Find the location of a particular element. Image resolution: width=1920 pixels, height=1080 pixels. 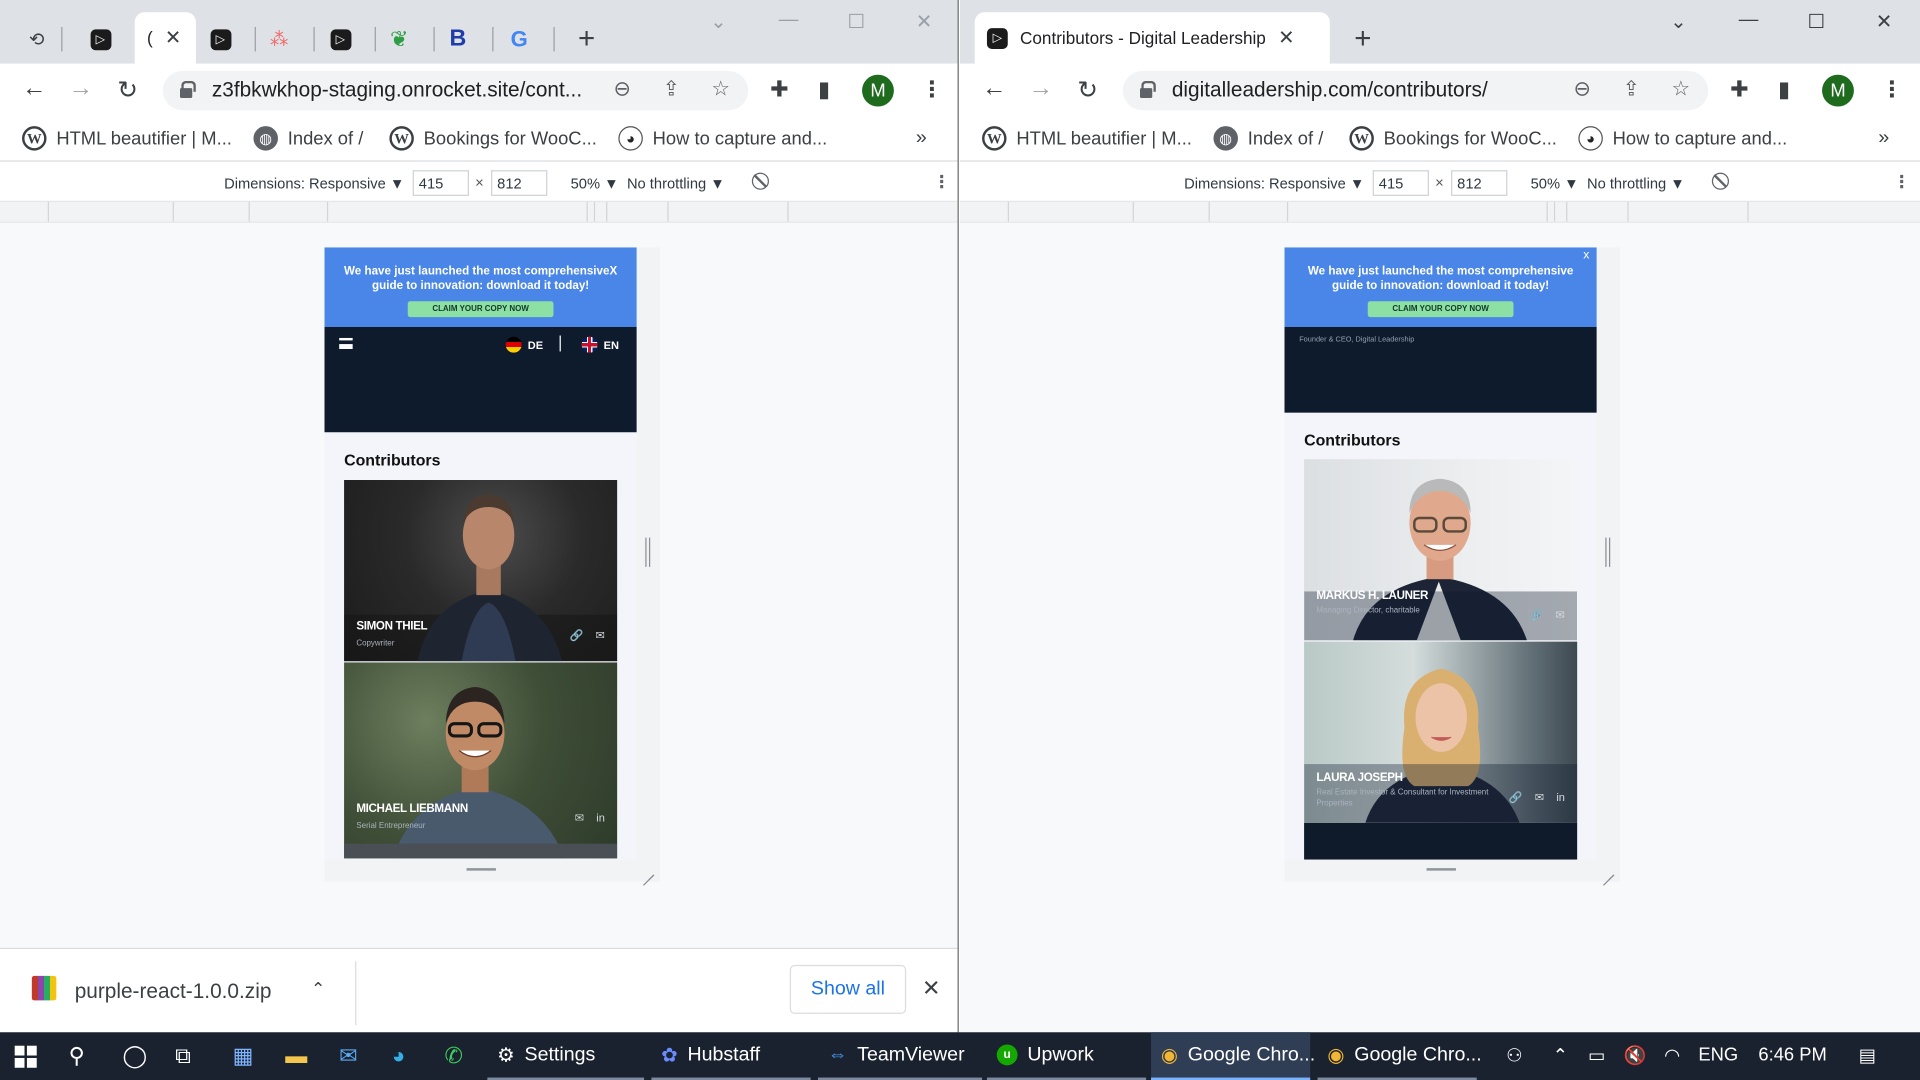

bold-b-icon: B is located at coordinates (458, 39).